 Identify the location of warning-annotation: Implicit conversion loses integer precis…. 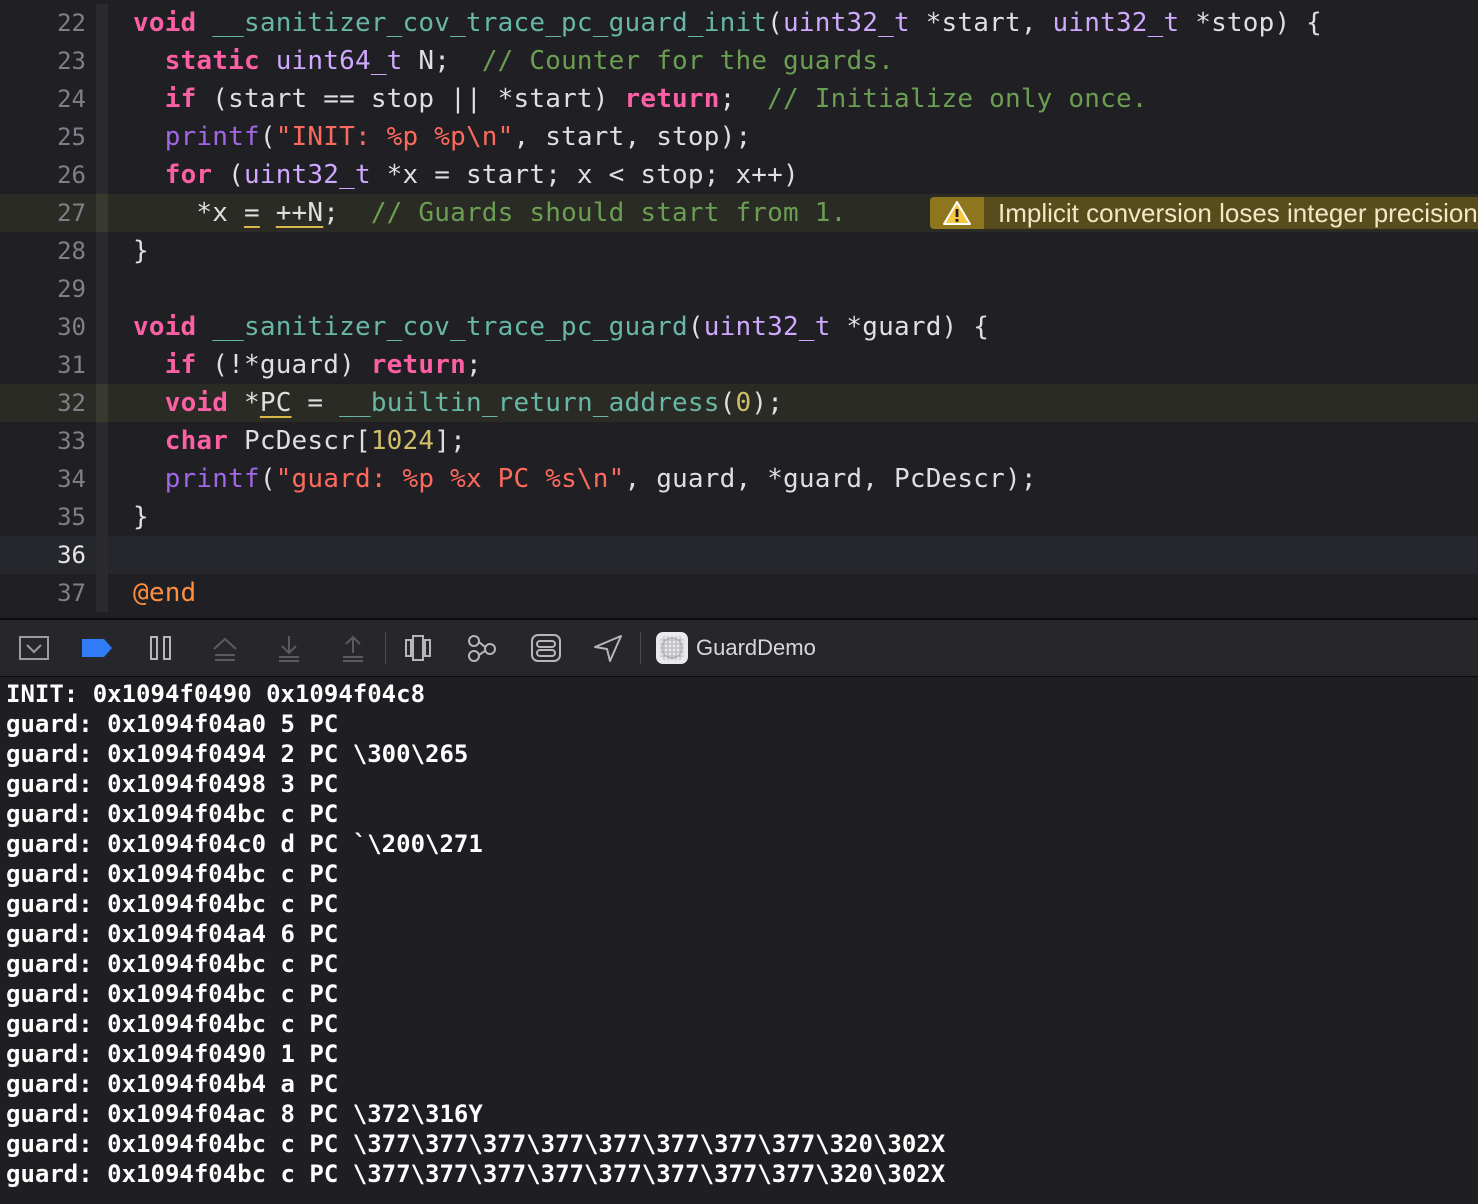
(1204, 213).